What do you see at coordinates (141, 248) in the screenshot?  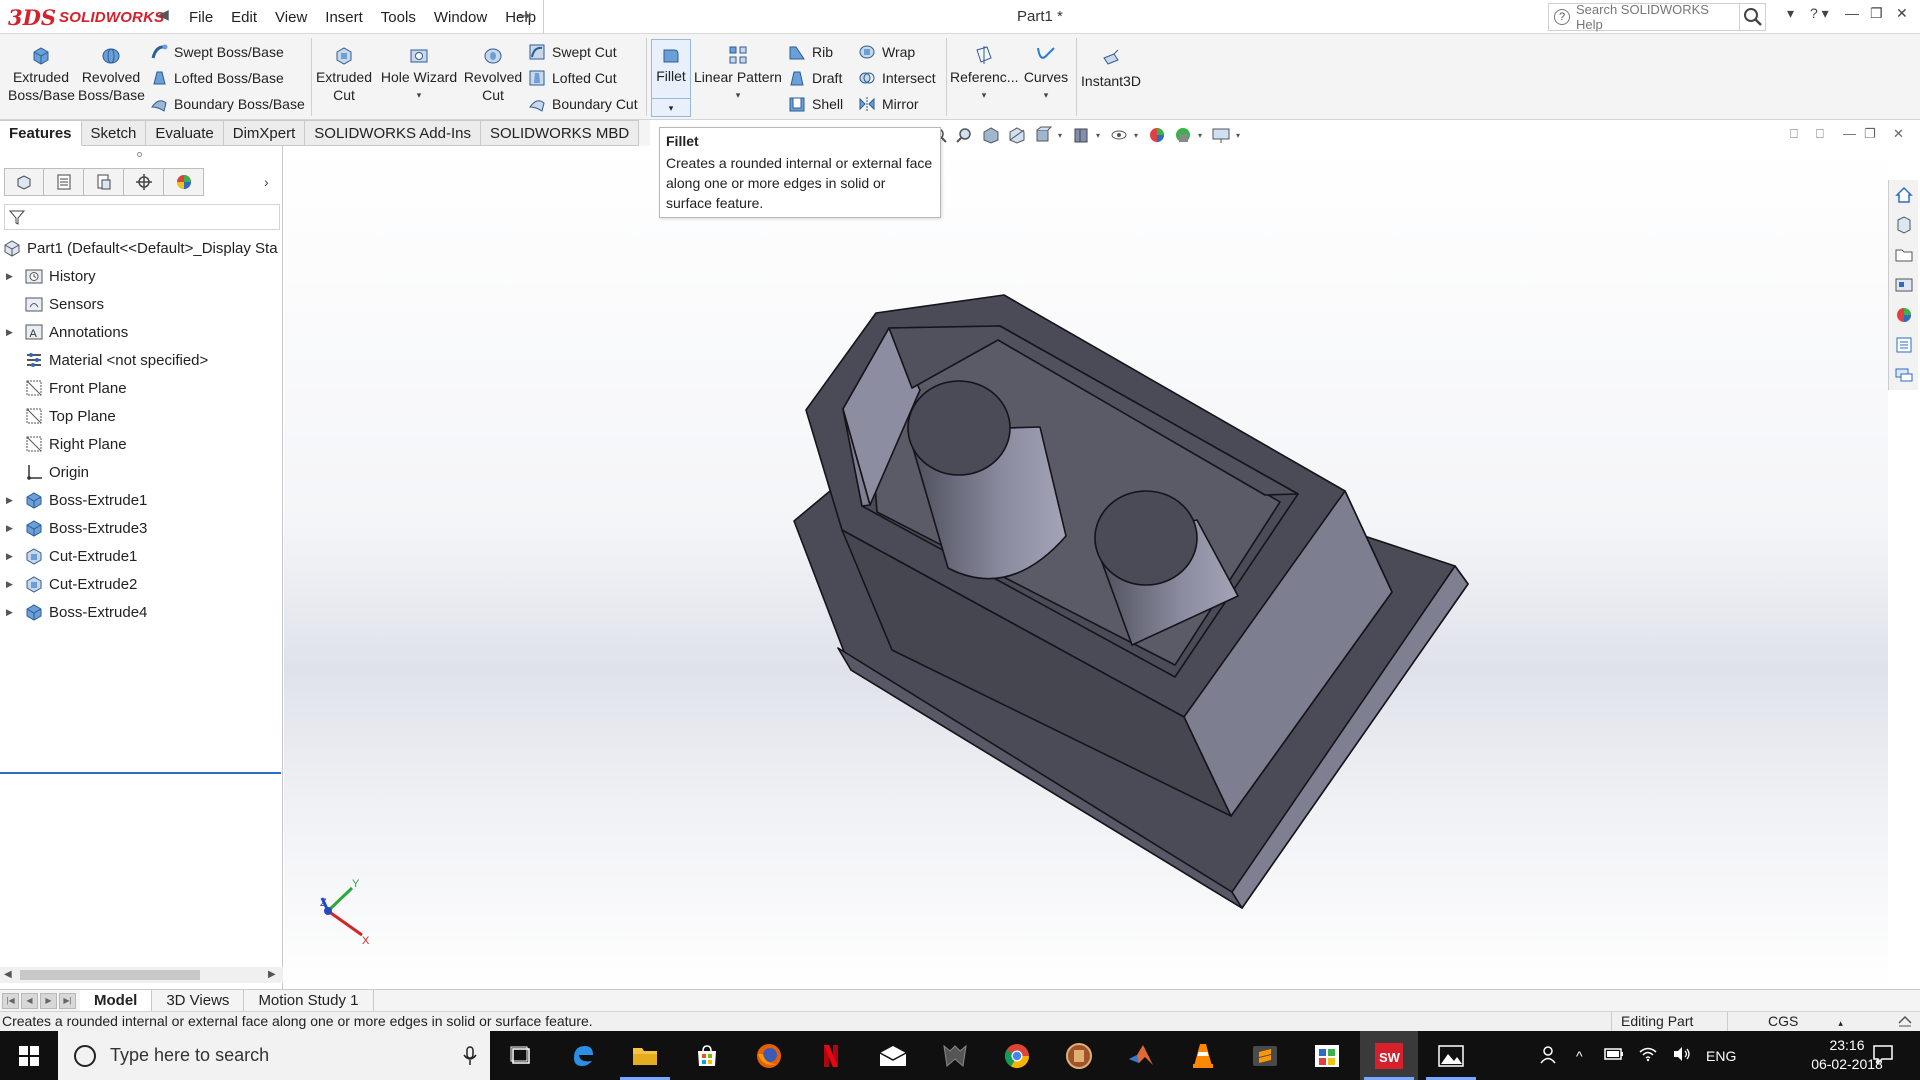 I see `tree-root-part: Part1 (Default<<Default>_Display Sta` at bounding box center [141, 248].